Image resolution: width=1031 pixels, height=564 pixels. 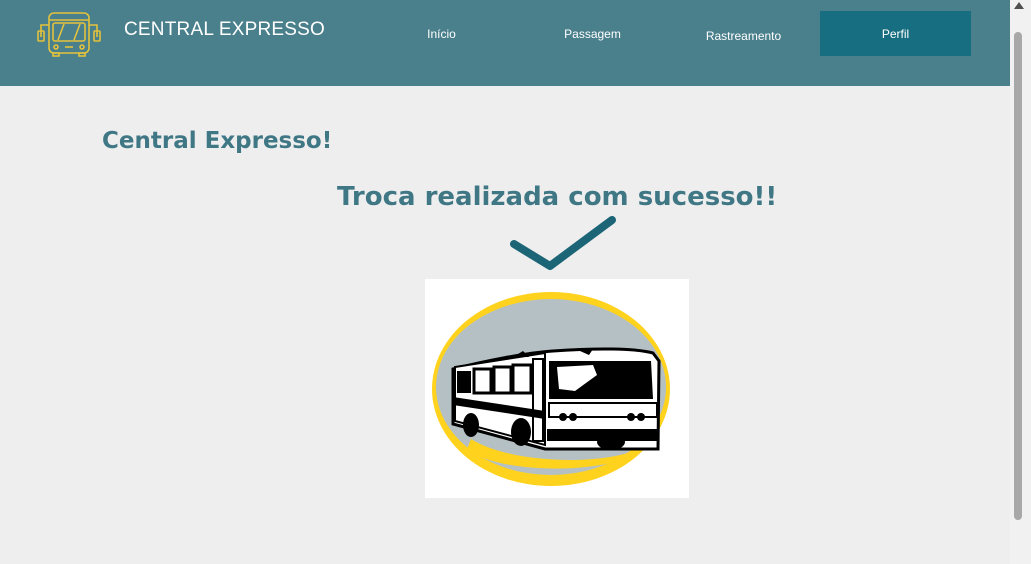 I want to click on success-message: Troca realizada com sucesso!!, so click(x=557, y=197).